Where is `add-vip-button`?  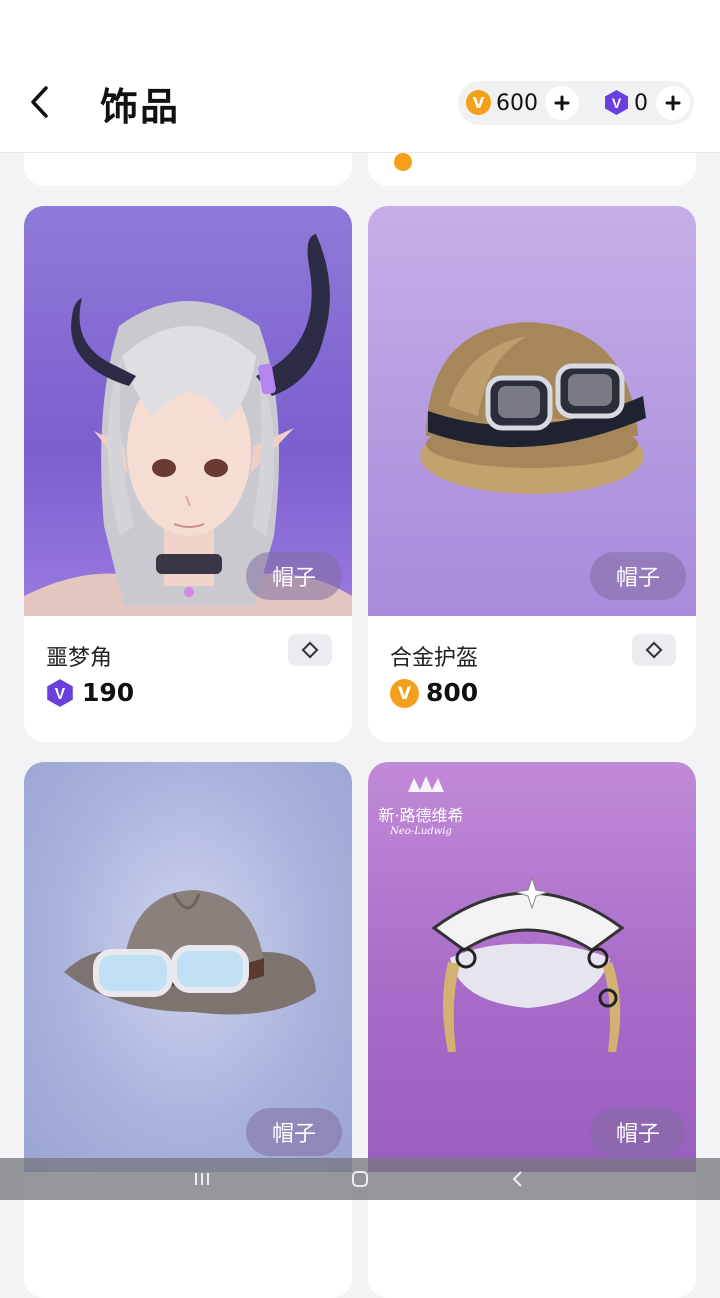
add-vip-button is located at coordinates (673, 103).